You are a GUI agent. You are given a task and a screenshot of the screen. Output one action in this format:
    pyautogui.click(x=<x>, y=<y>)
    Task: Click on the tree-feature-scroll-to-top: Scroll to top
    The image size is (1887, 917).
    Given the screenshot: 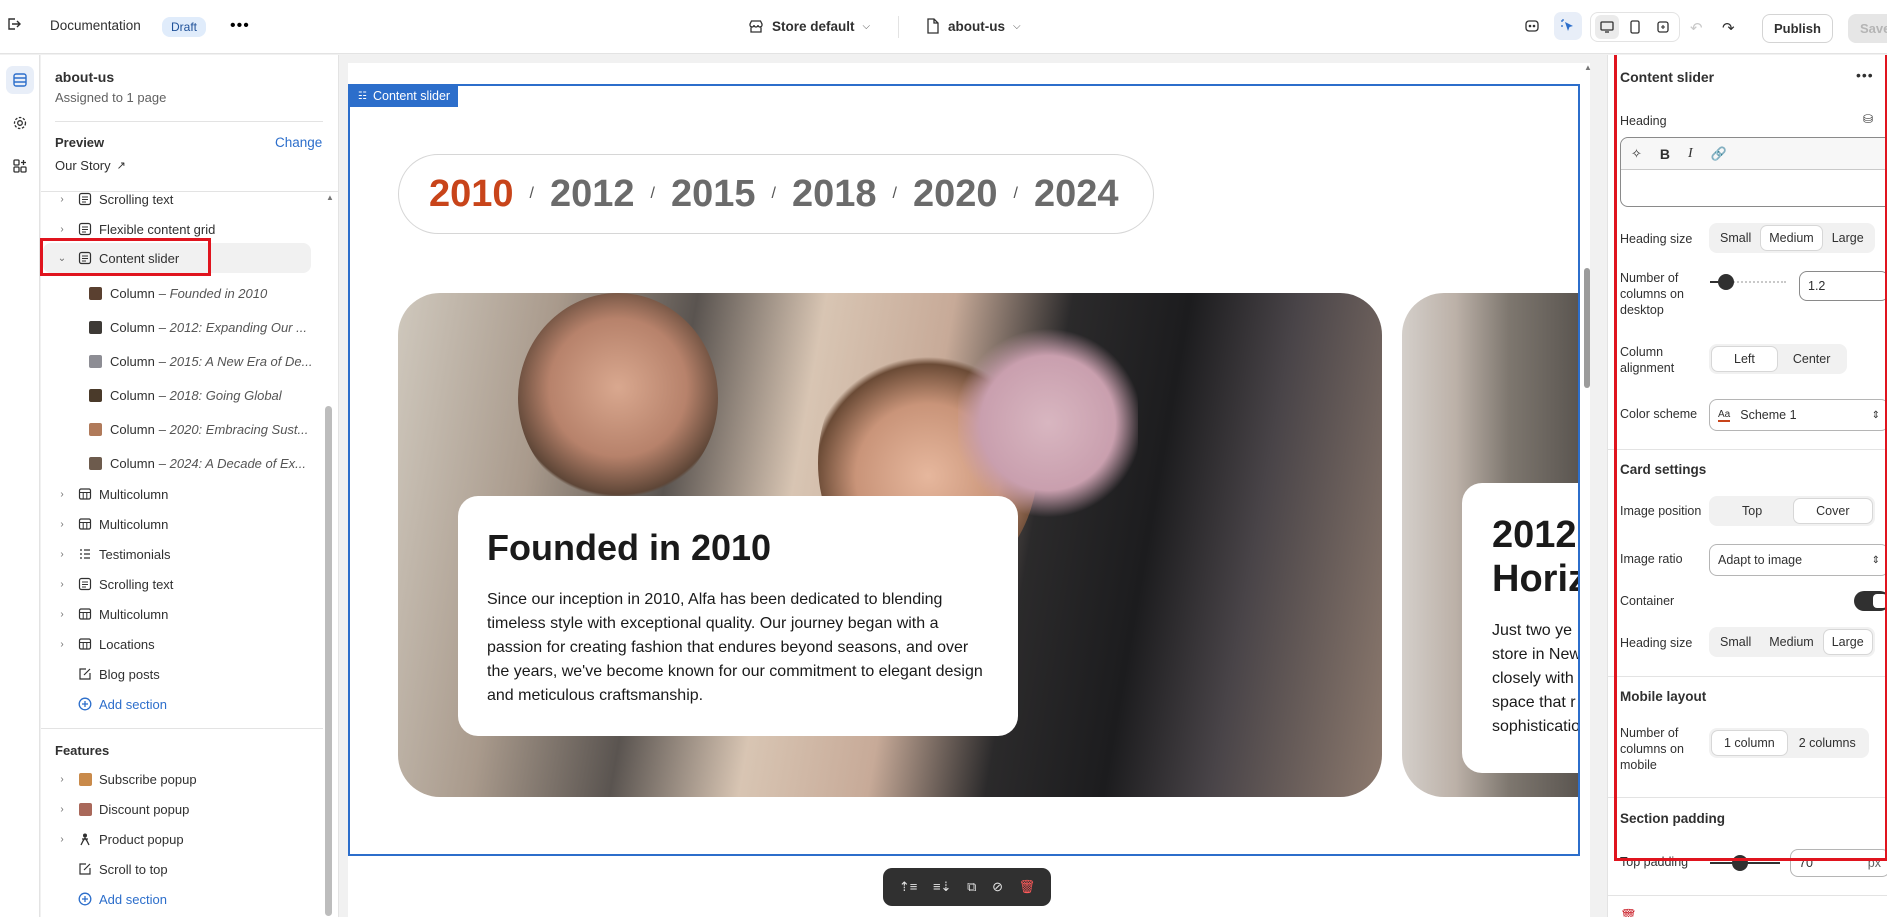 What is the action you would take?
    pyautogui.click(x=190, y=869)
    